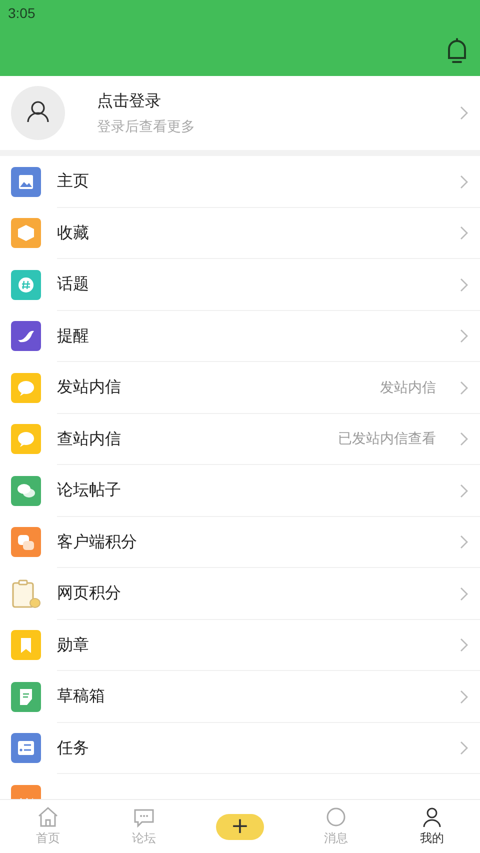 This screenshot has height=853, width=480. What do you see at coordinates (73, 748) in the screenshot?
I see `menu-label: 任务` at bounding box center [73, 748].